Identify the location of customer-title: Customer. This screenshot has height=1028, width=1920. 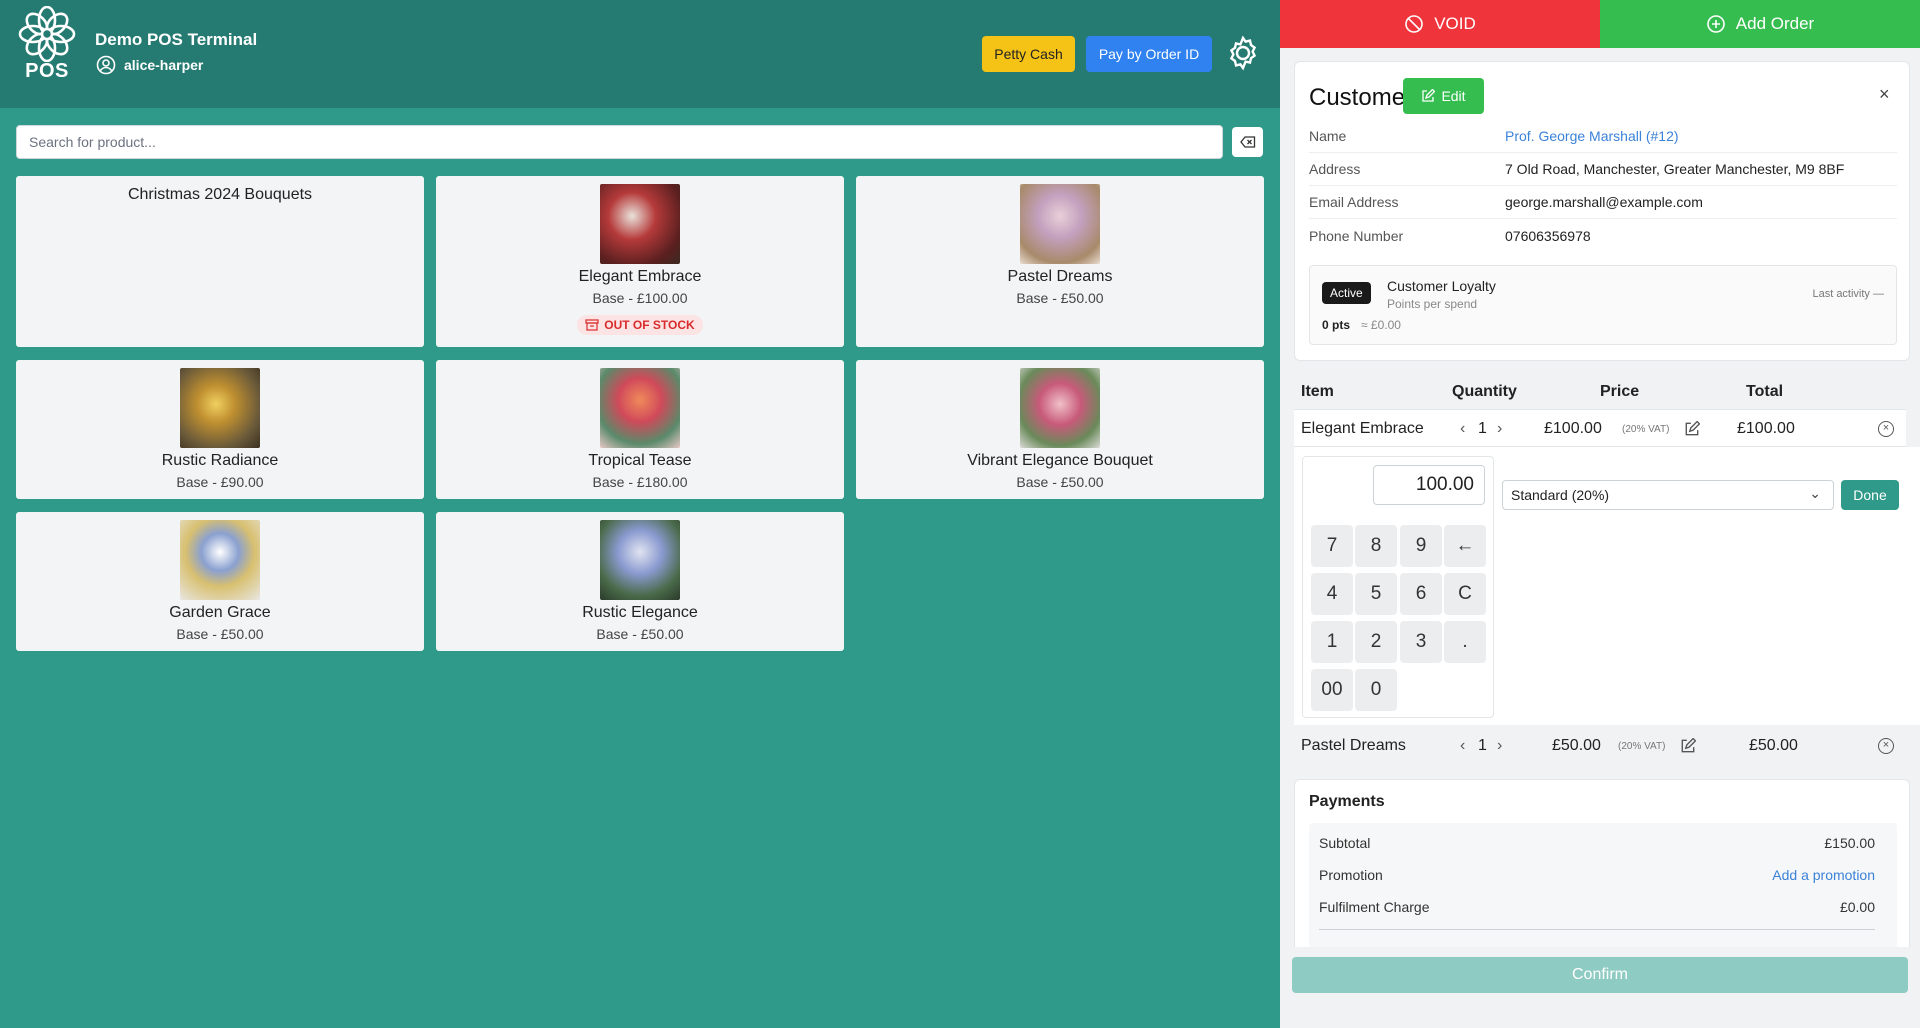
(1361, 97).